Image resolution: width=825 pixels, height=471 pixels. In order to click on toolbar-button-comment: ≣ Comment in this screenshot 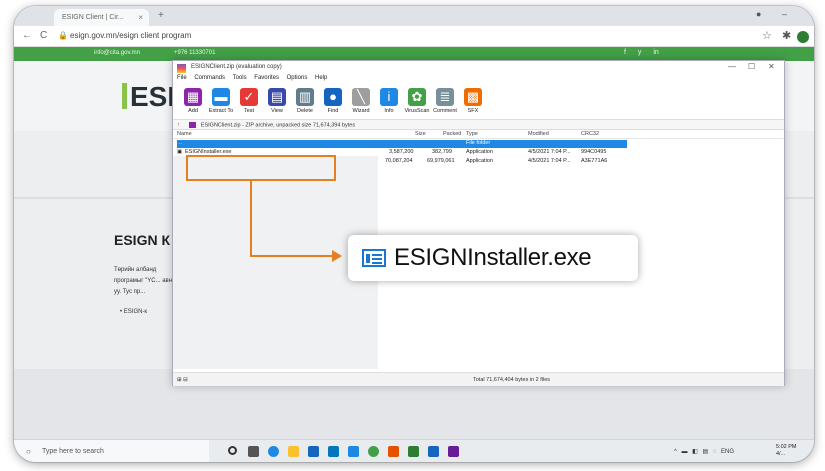, I will do `click(445, 101)`.